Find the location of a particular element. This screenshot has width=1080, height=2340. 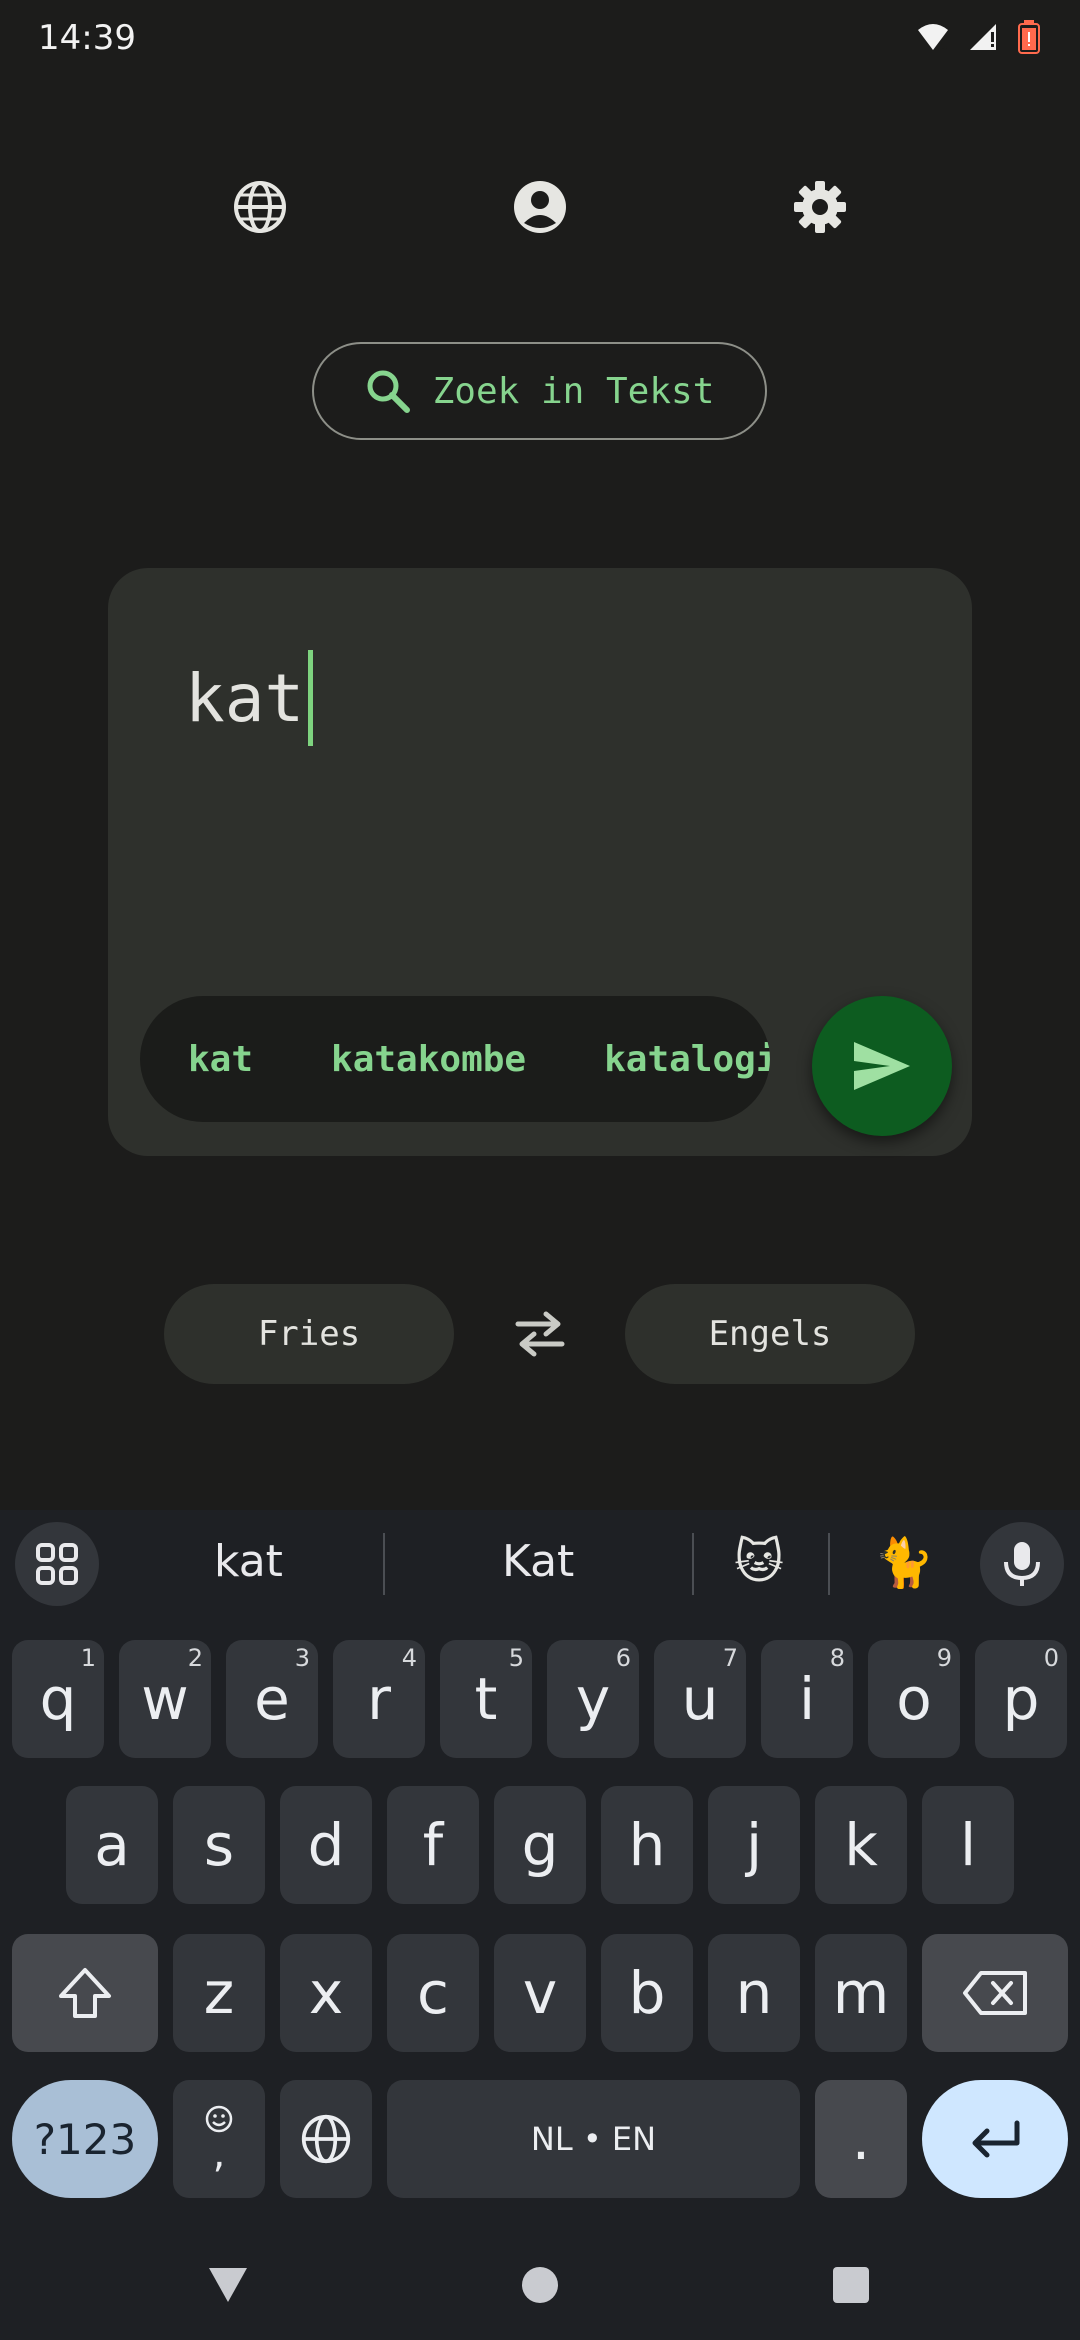

input-value: kat is located at coordinates (245, 698).